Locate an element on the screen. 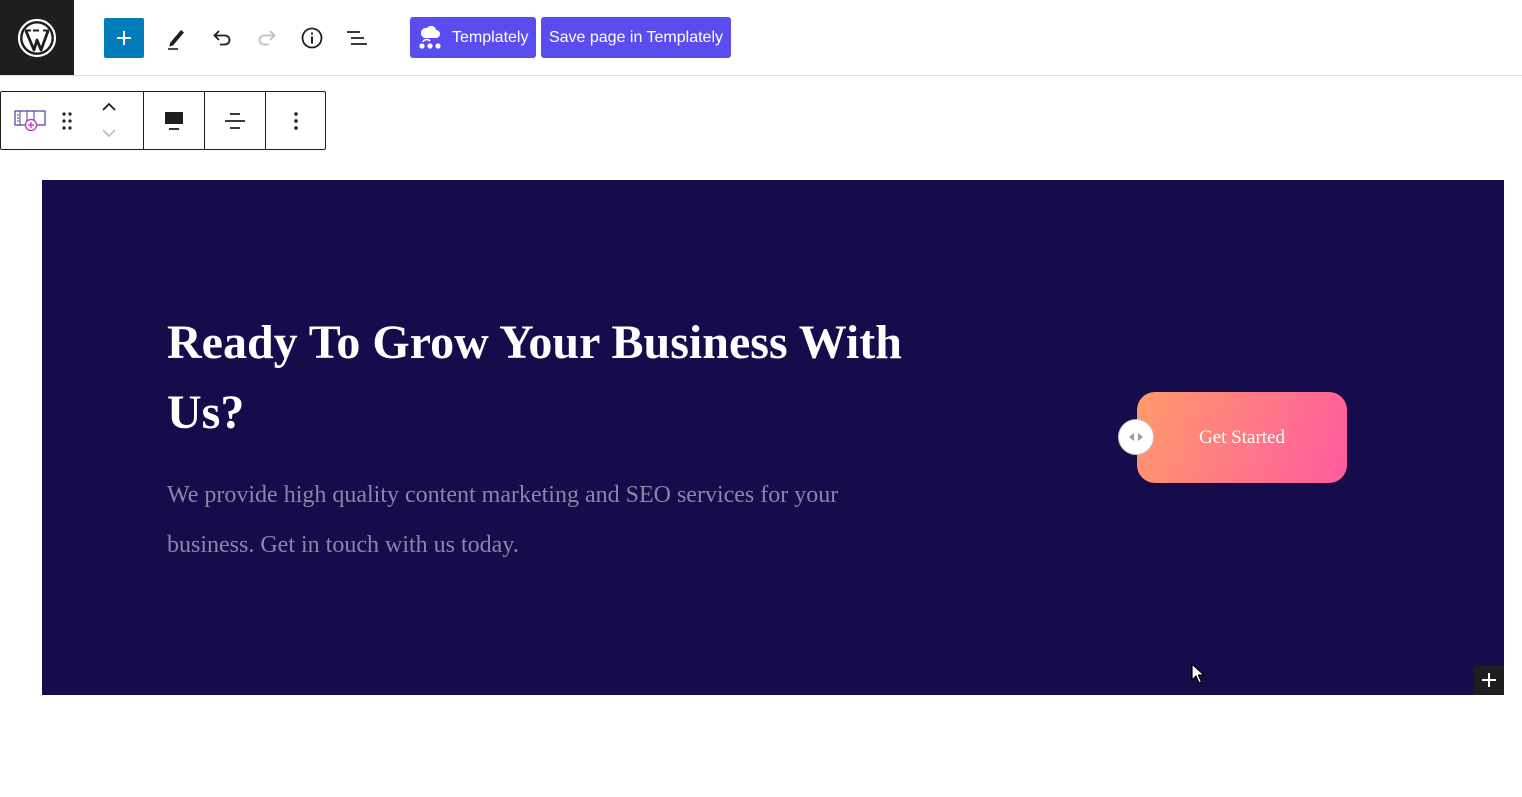  block-toolbar is located at coordinates (163, 120).